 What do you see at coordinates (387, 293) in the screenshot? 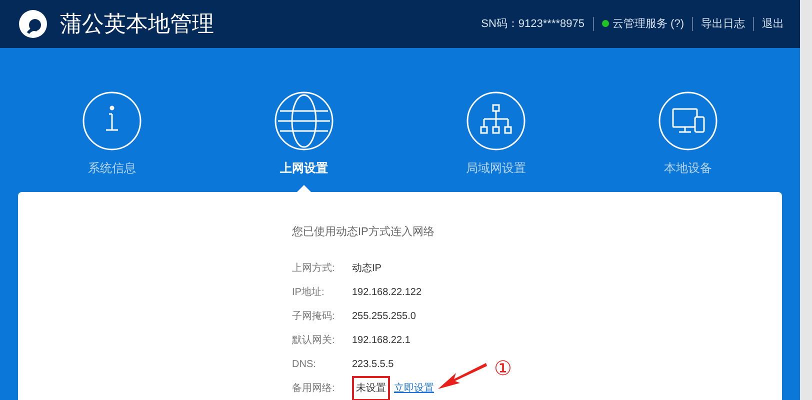
I see `field-value: 192.168.22.122` at bounding box center [387, 293].